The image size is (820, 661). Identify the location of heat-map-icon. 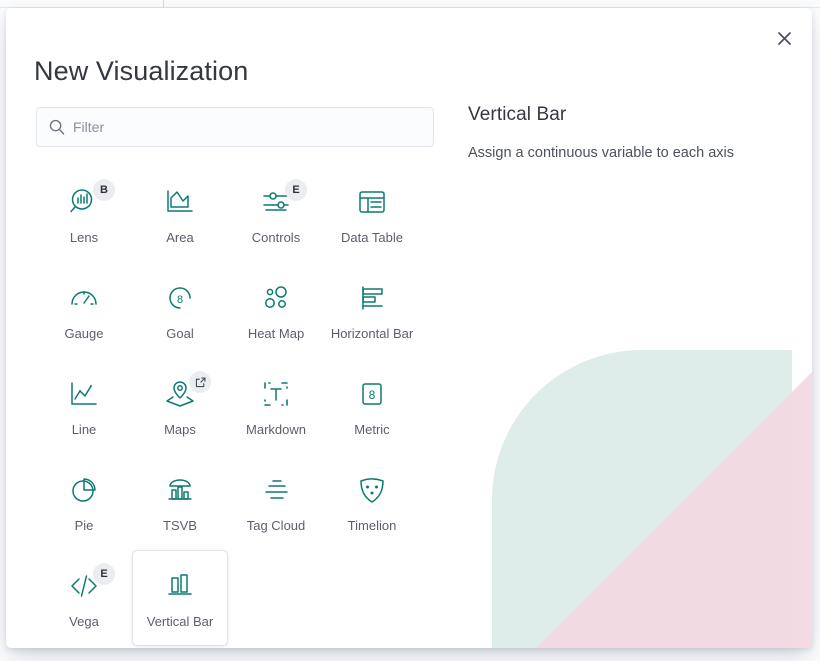
(276, 298).